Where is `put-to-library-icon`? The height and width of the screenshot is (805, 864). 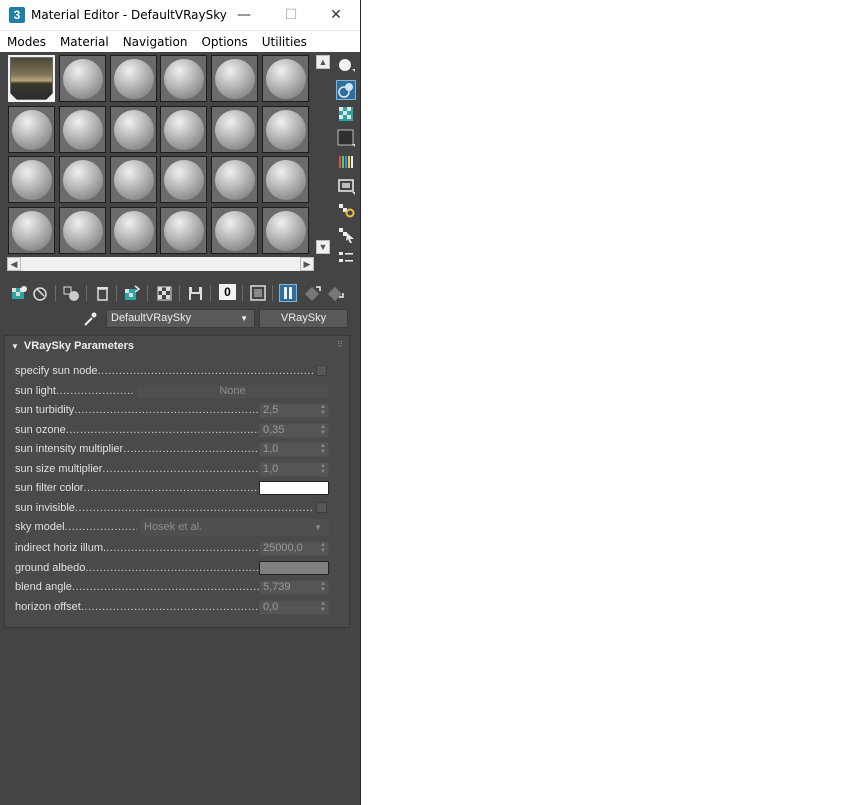 put-to-library-icon is located at coordinates (165, 293).